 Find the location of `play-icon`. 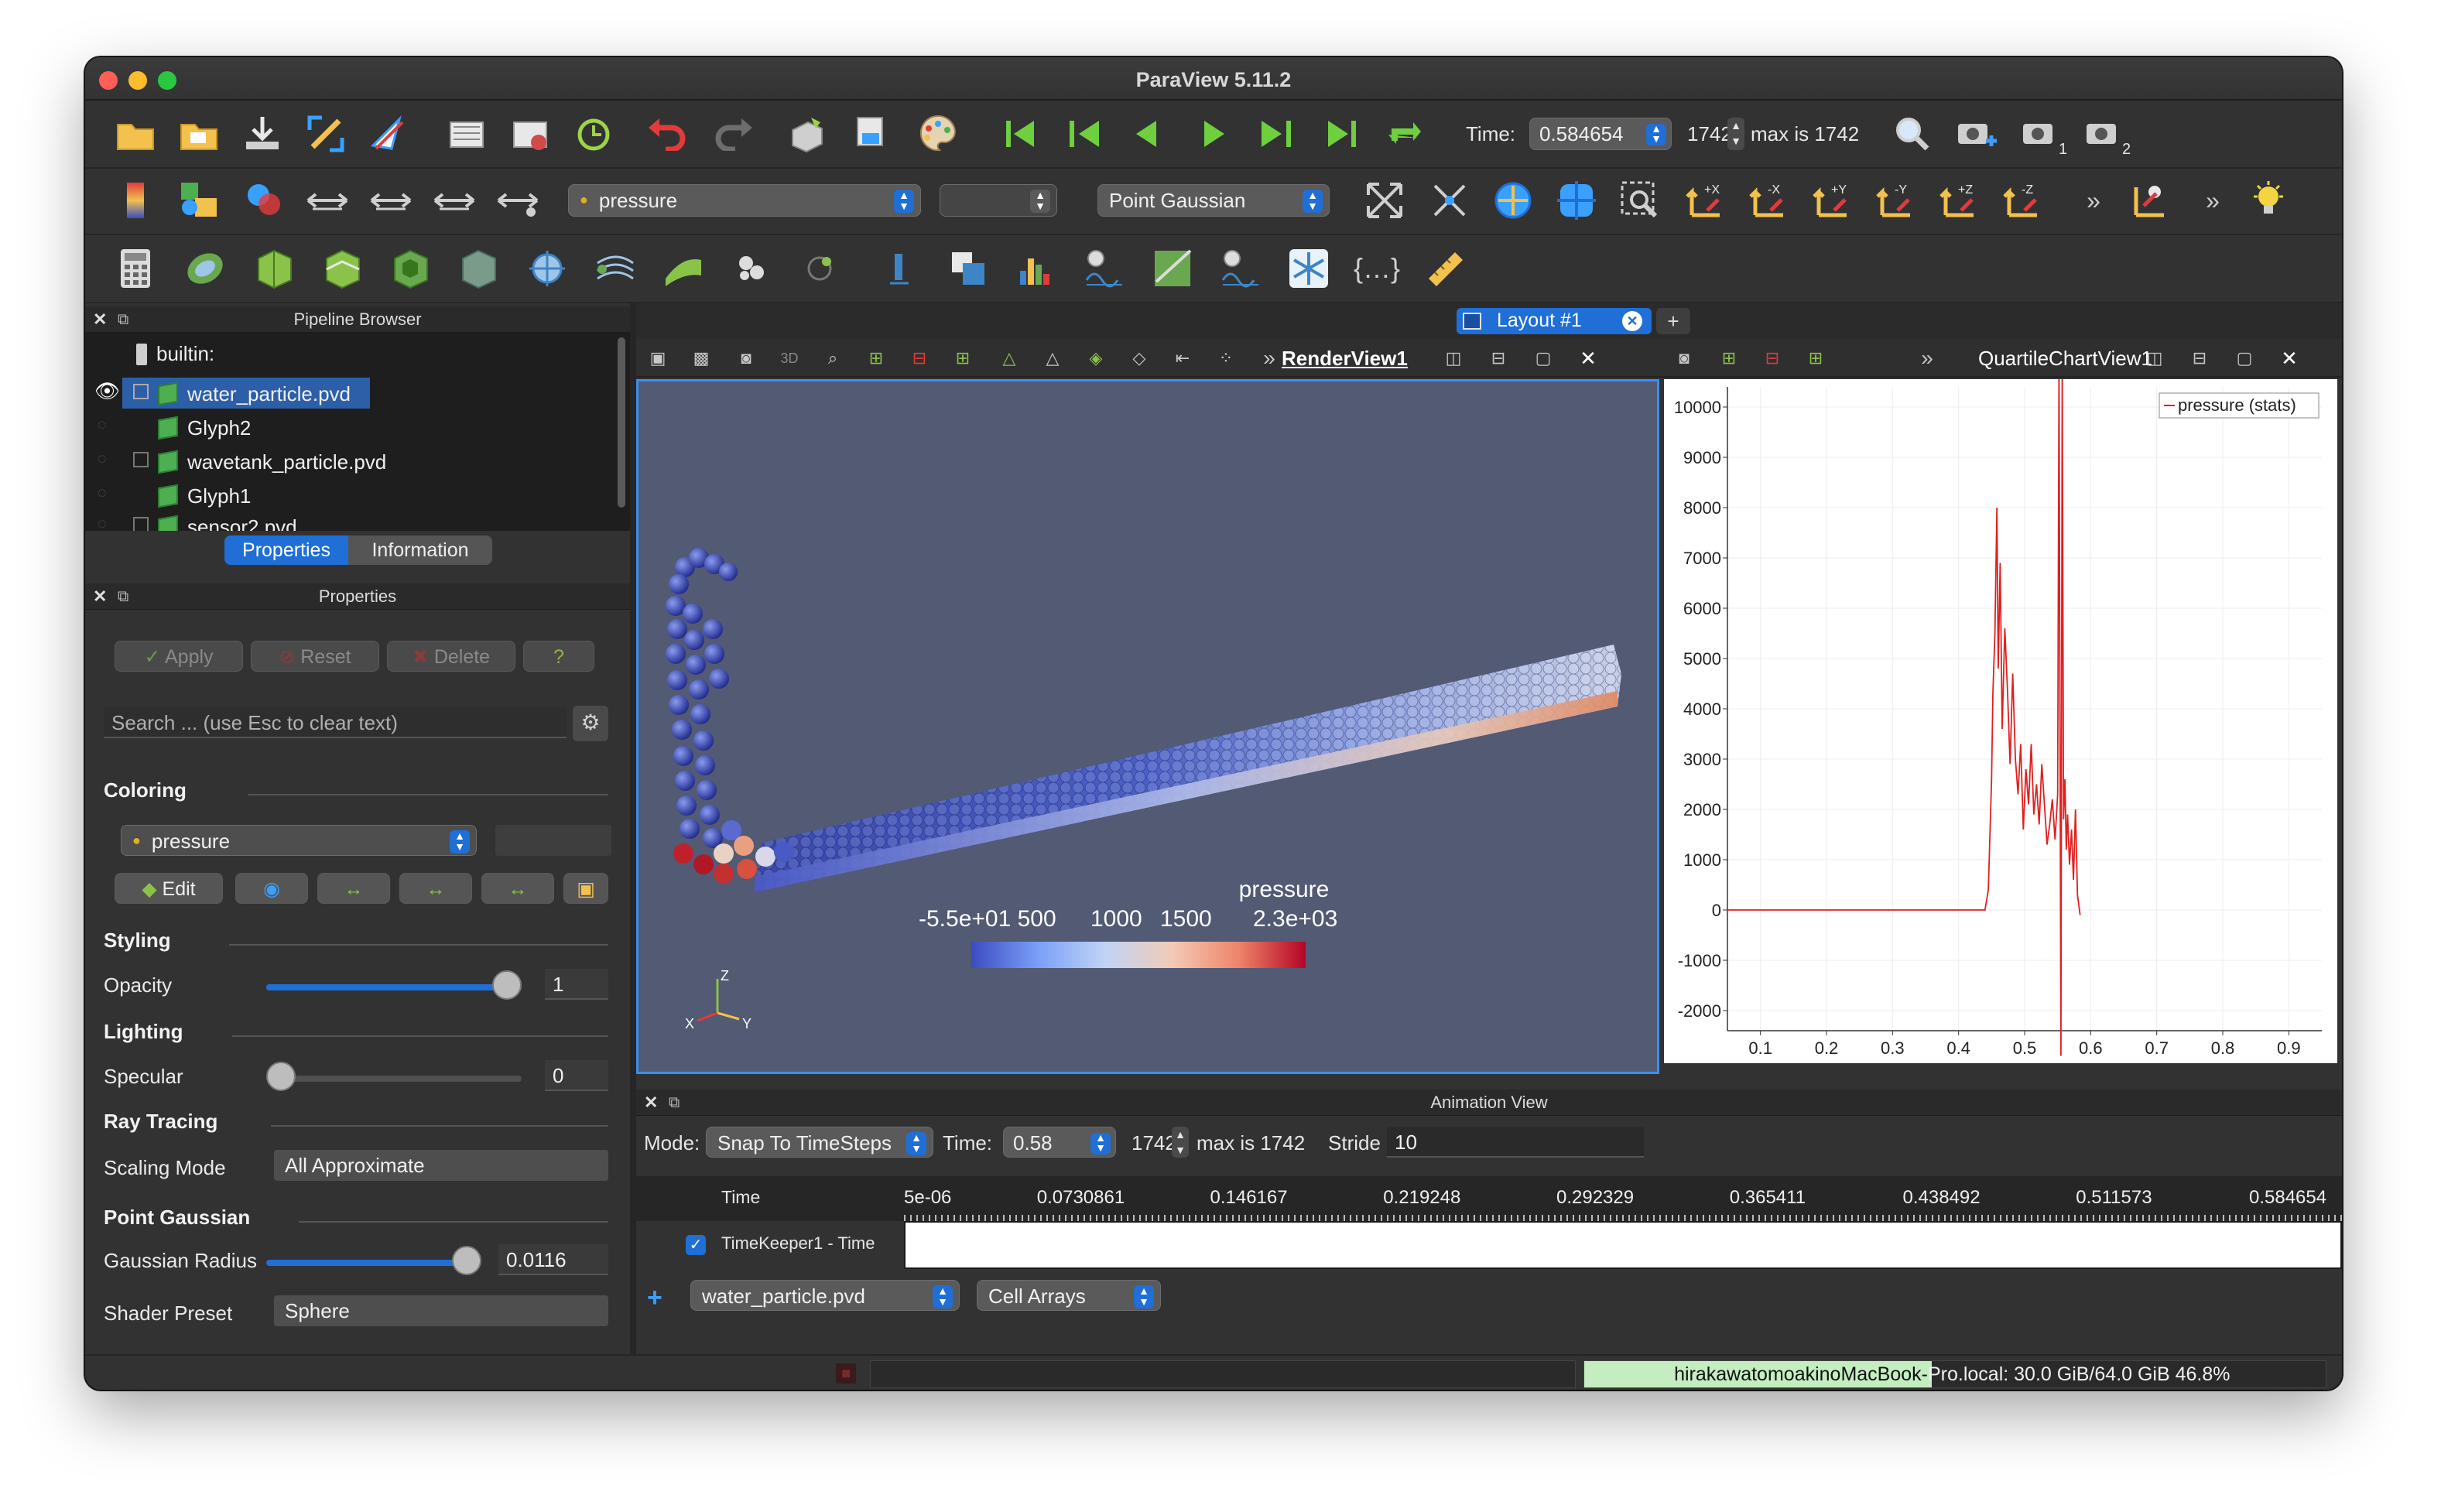

play-icon is located at coordinates (1212, 133).